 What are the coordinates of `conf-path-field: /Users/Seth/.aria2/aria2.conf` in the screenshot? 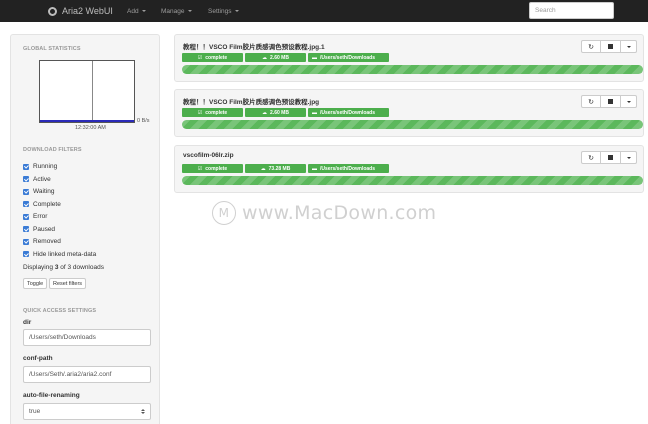 It's located at (87, 374).